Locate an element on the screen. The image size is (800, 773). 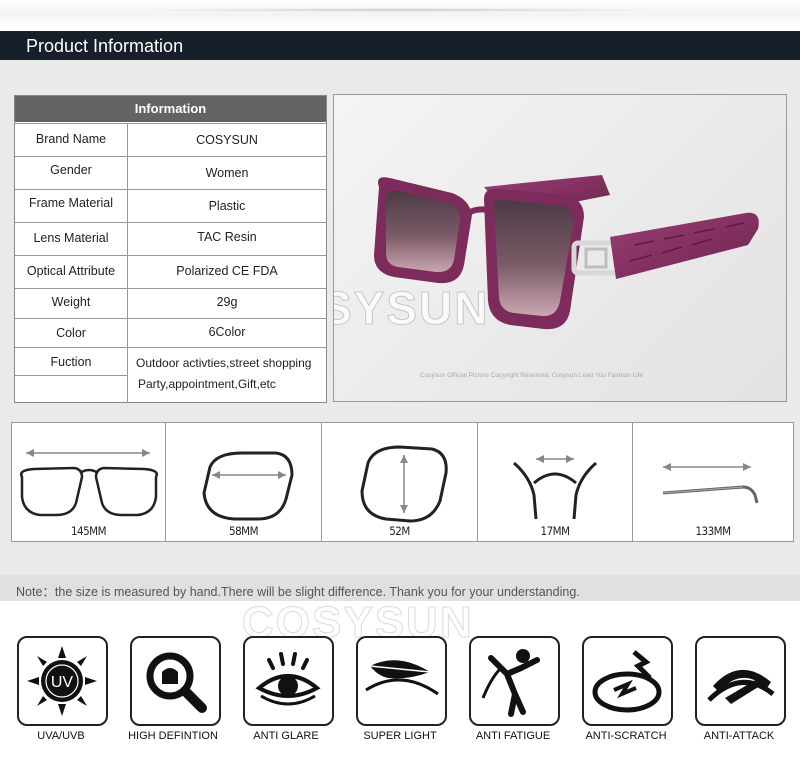
info-value: TAC Resin is located at coordinates (227, 237).